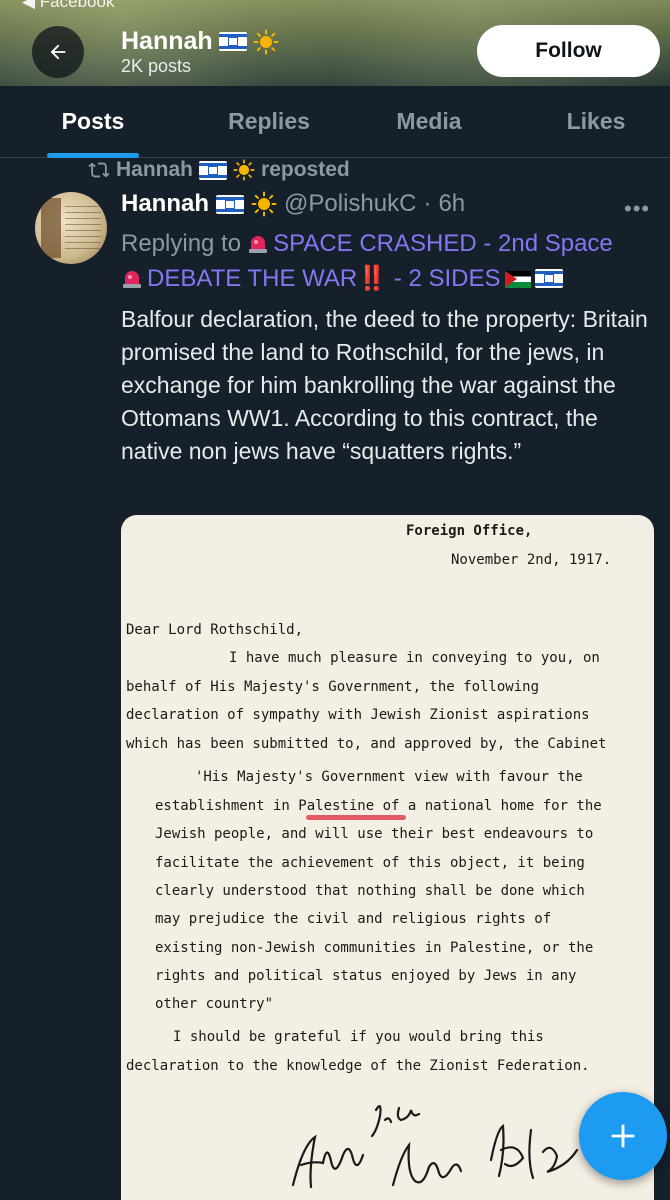 Image resolution: width=670 pixels, height=1200 pixels. Describe the element at coordinates (154, 170) in the screenshot. I see `repost-name: Hannah` at that location.